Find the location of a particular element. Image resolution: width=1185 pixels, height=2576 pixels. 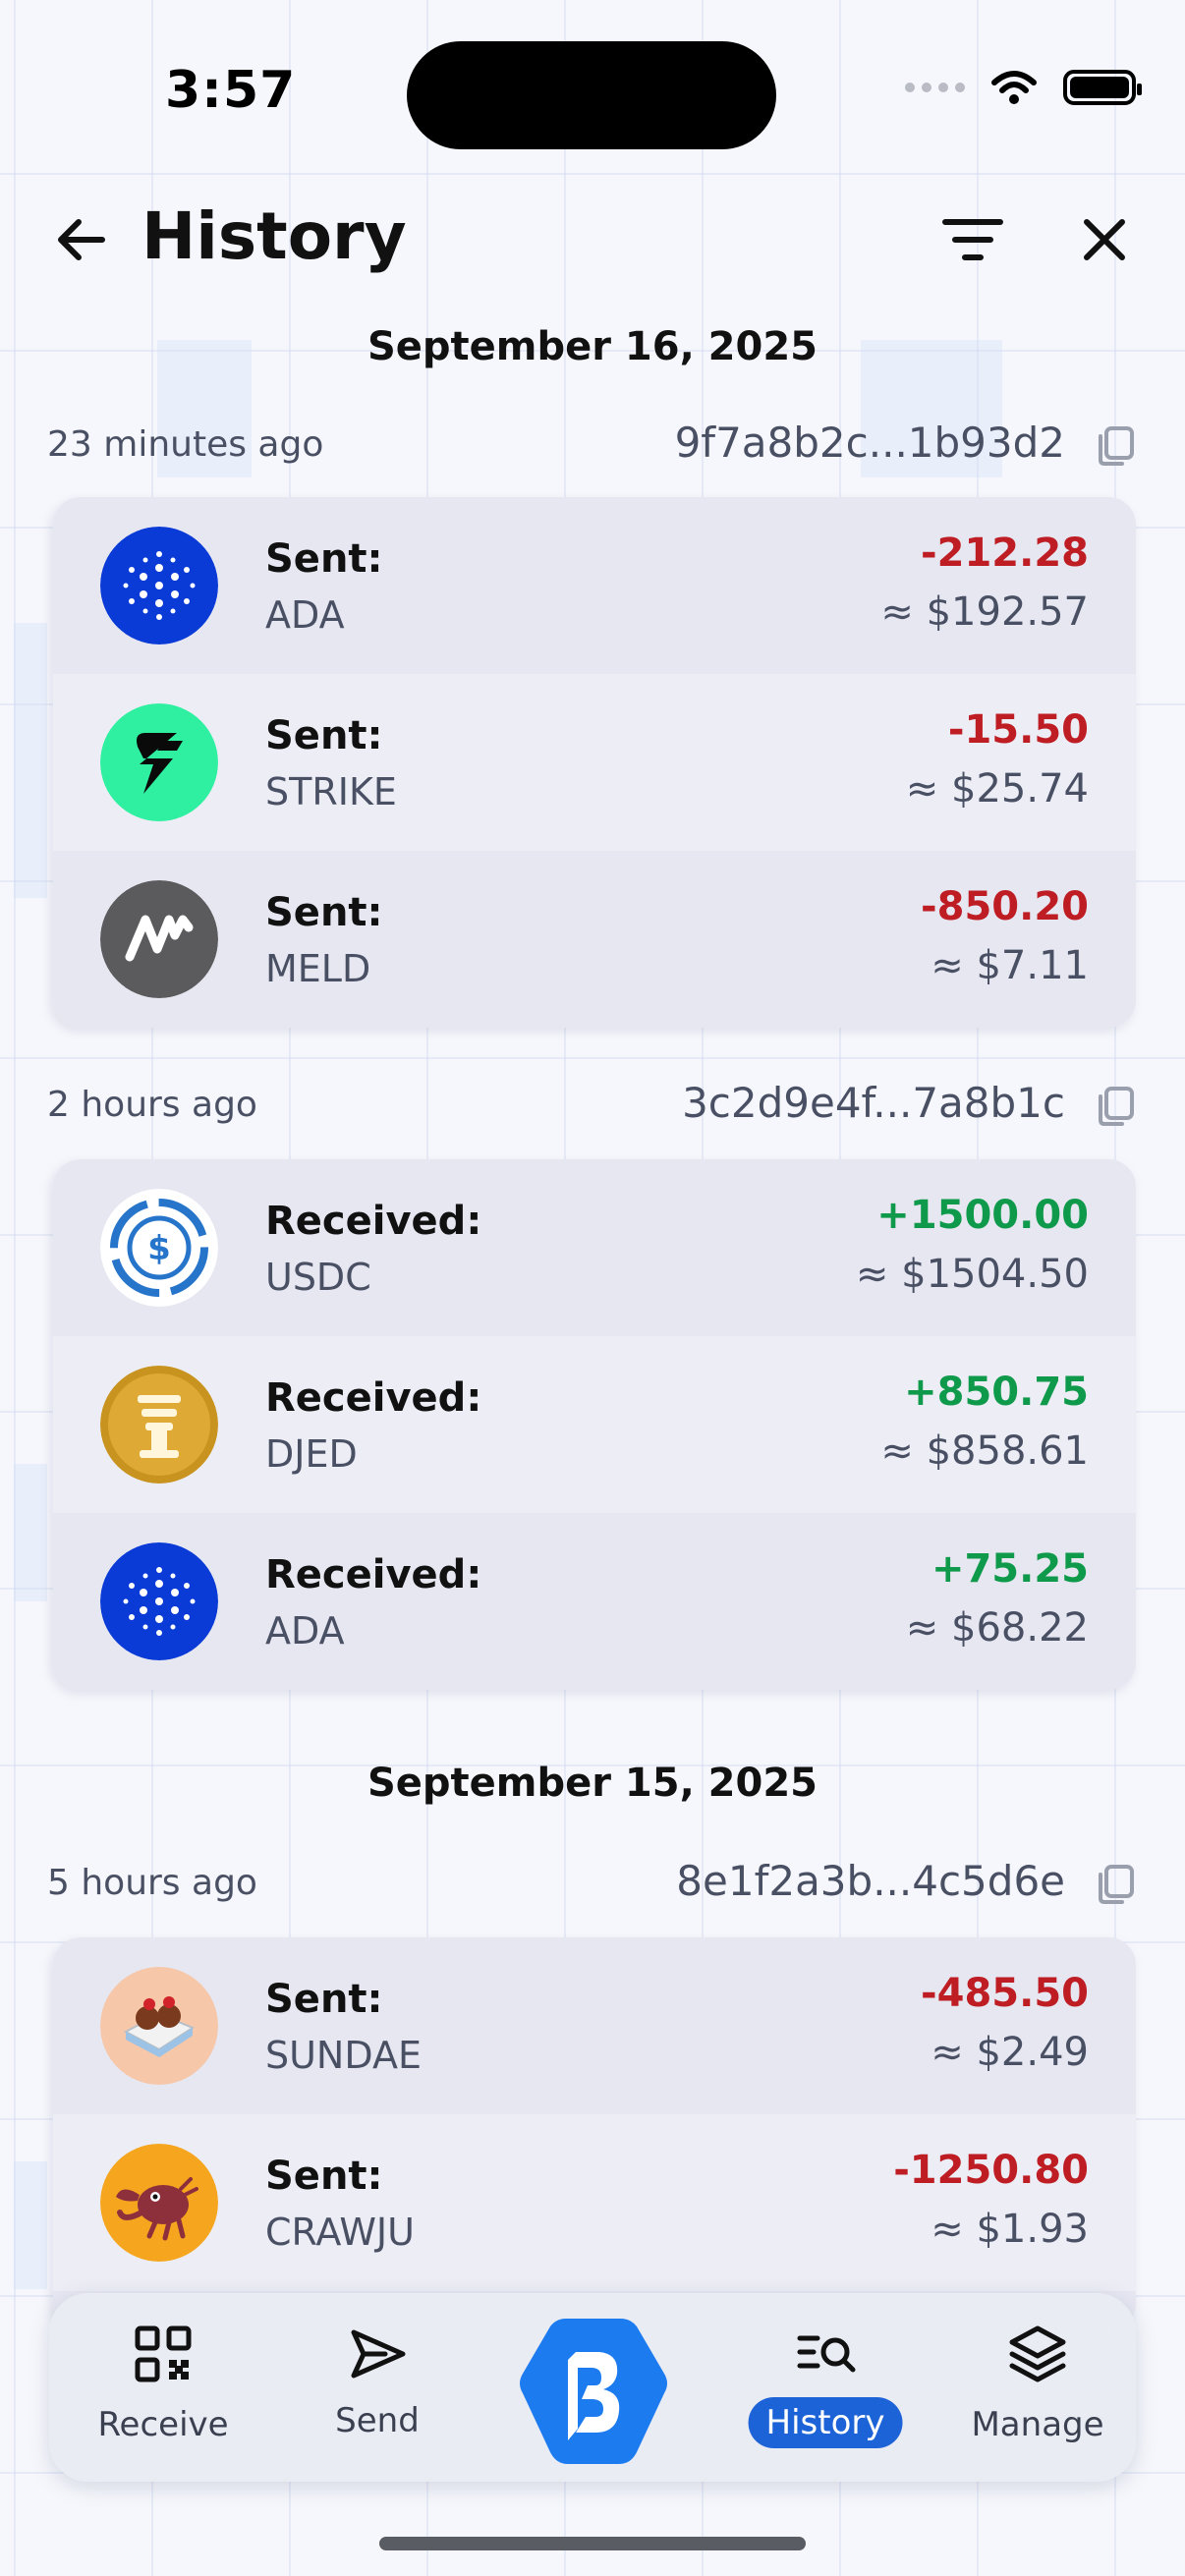

nav-label: Send is located at coordinates (378, 2420).